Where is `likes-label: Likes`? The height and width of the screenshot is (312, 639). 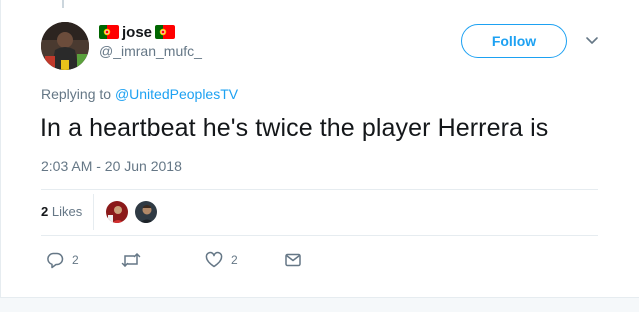
likes-label: Likes is located at coordinates (67, 211).